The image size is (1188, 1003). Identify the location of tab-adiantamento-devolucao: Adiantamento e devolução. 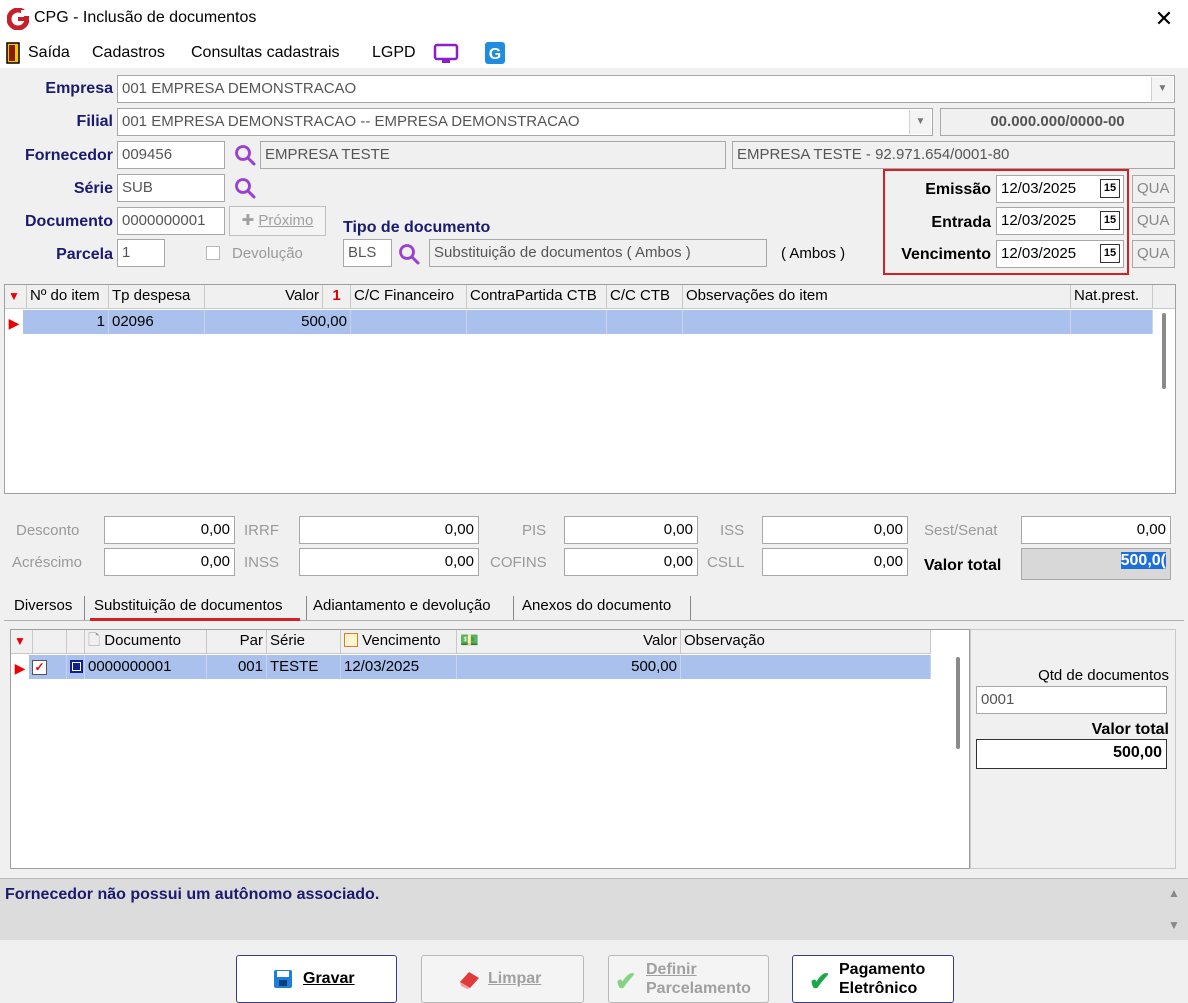
(402, 607).